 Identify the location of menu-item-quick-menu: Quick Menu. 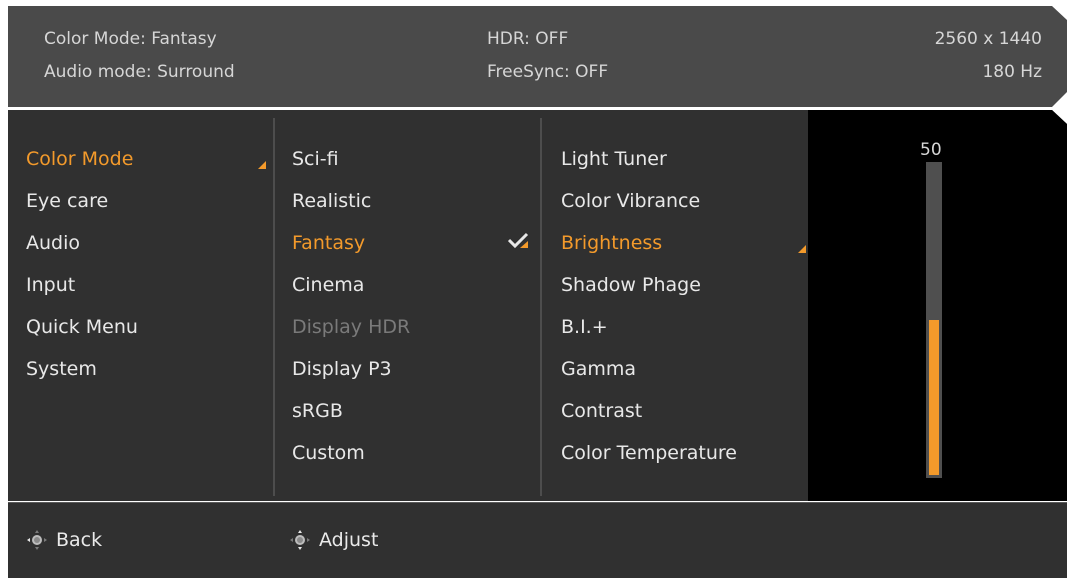
(82, 327).